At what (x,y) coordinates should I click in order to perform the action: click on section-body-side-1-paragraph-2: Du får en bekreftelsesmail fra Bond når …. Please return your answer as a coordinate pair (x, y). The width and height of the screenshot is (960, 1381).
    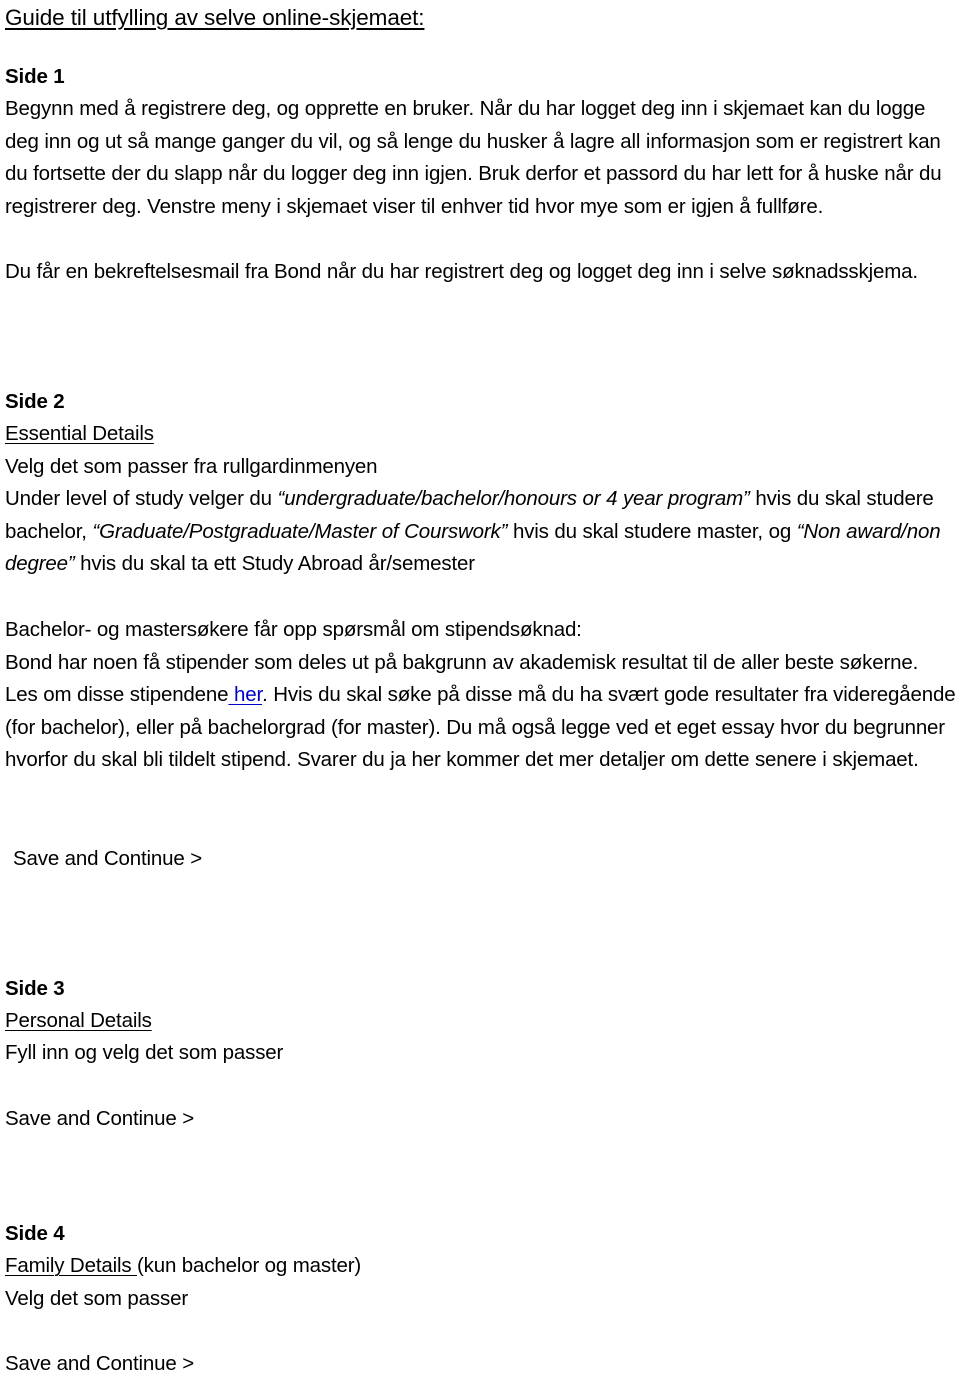
    Looking at the image, I should click on (461, 272).